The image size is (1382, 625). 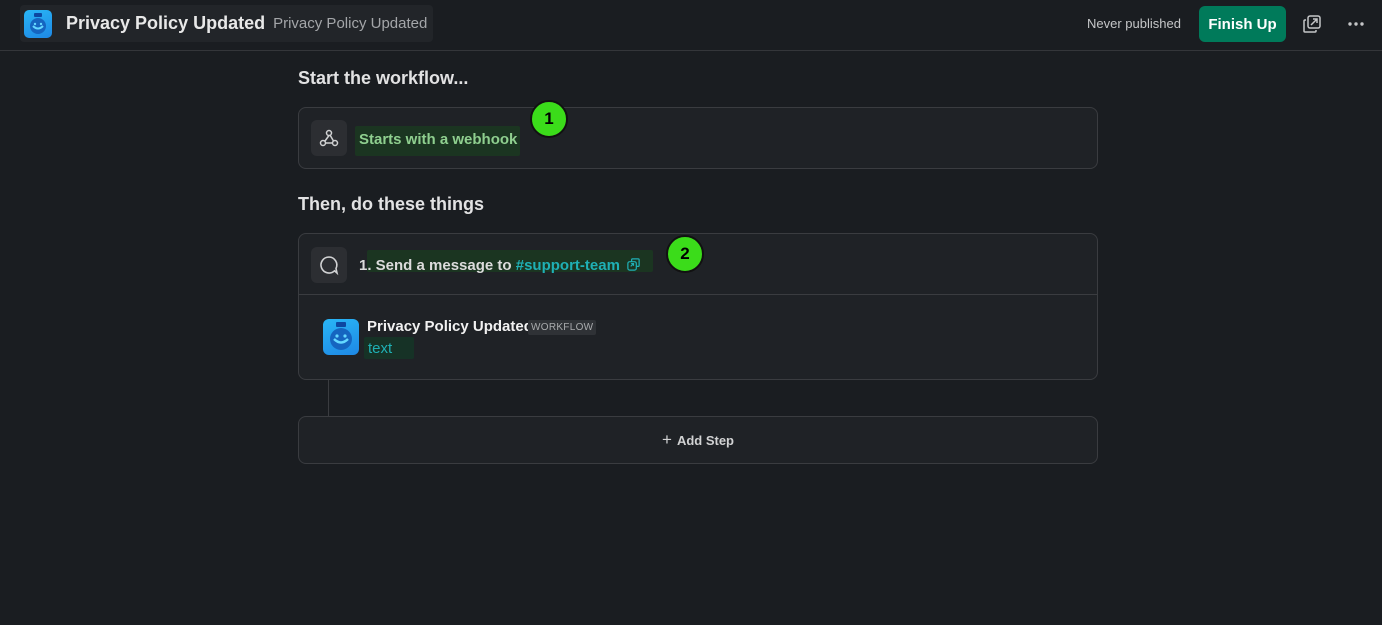 I want to click on finish-up-button: Finish Up, so click(x=1242, y=24).